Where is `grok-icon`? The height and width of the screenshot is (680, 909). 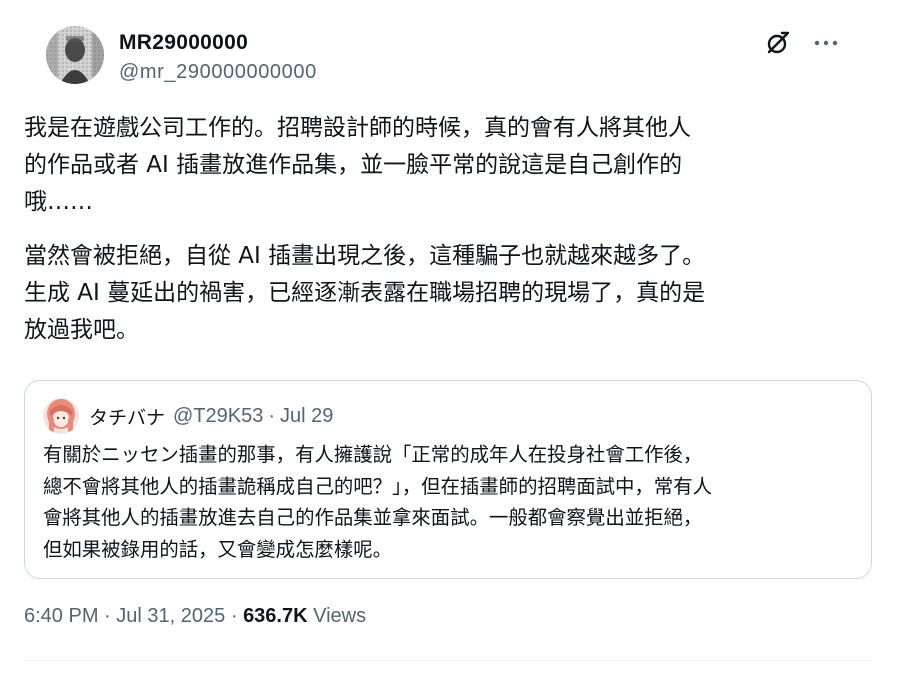 grok-icon is located at coordinates (778, 43).